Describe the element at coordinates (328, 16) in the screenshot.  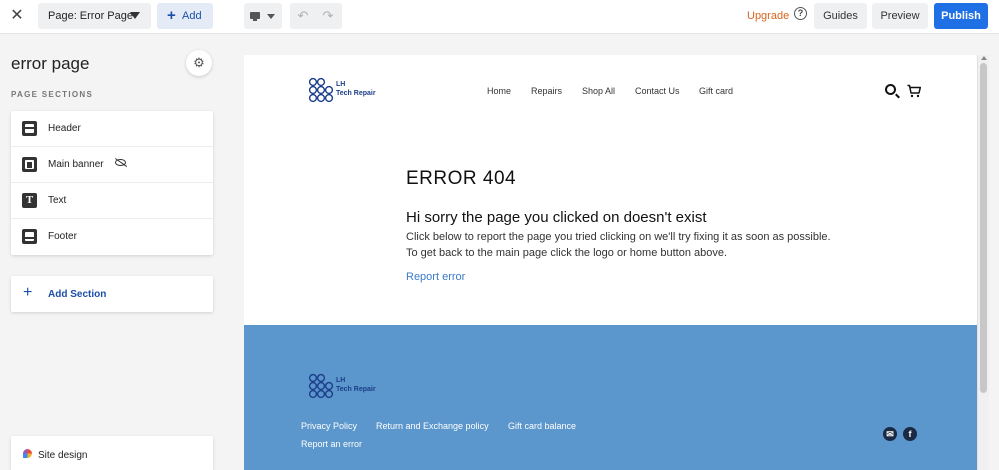
I see `redo-icon: ↷` at that location.